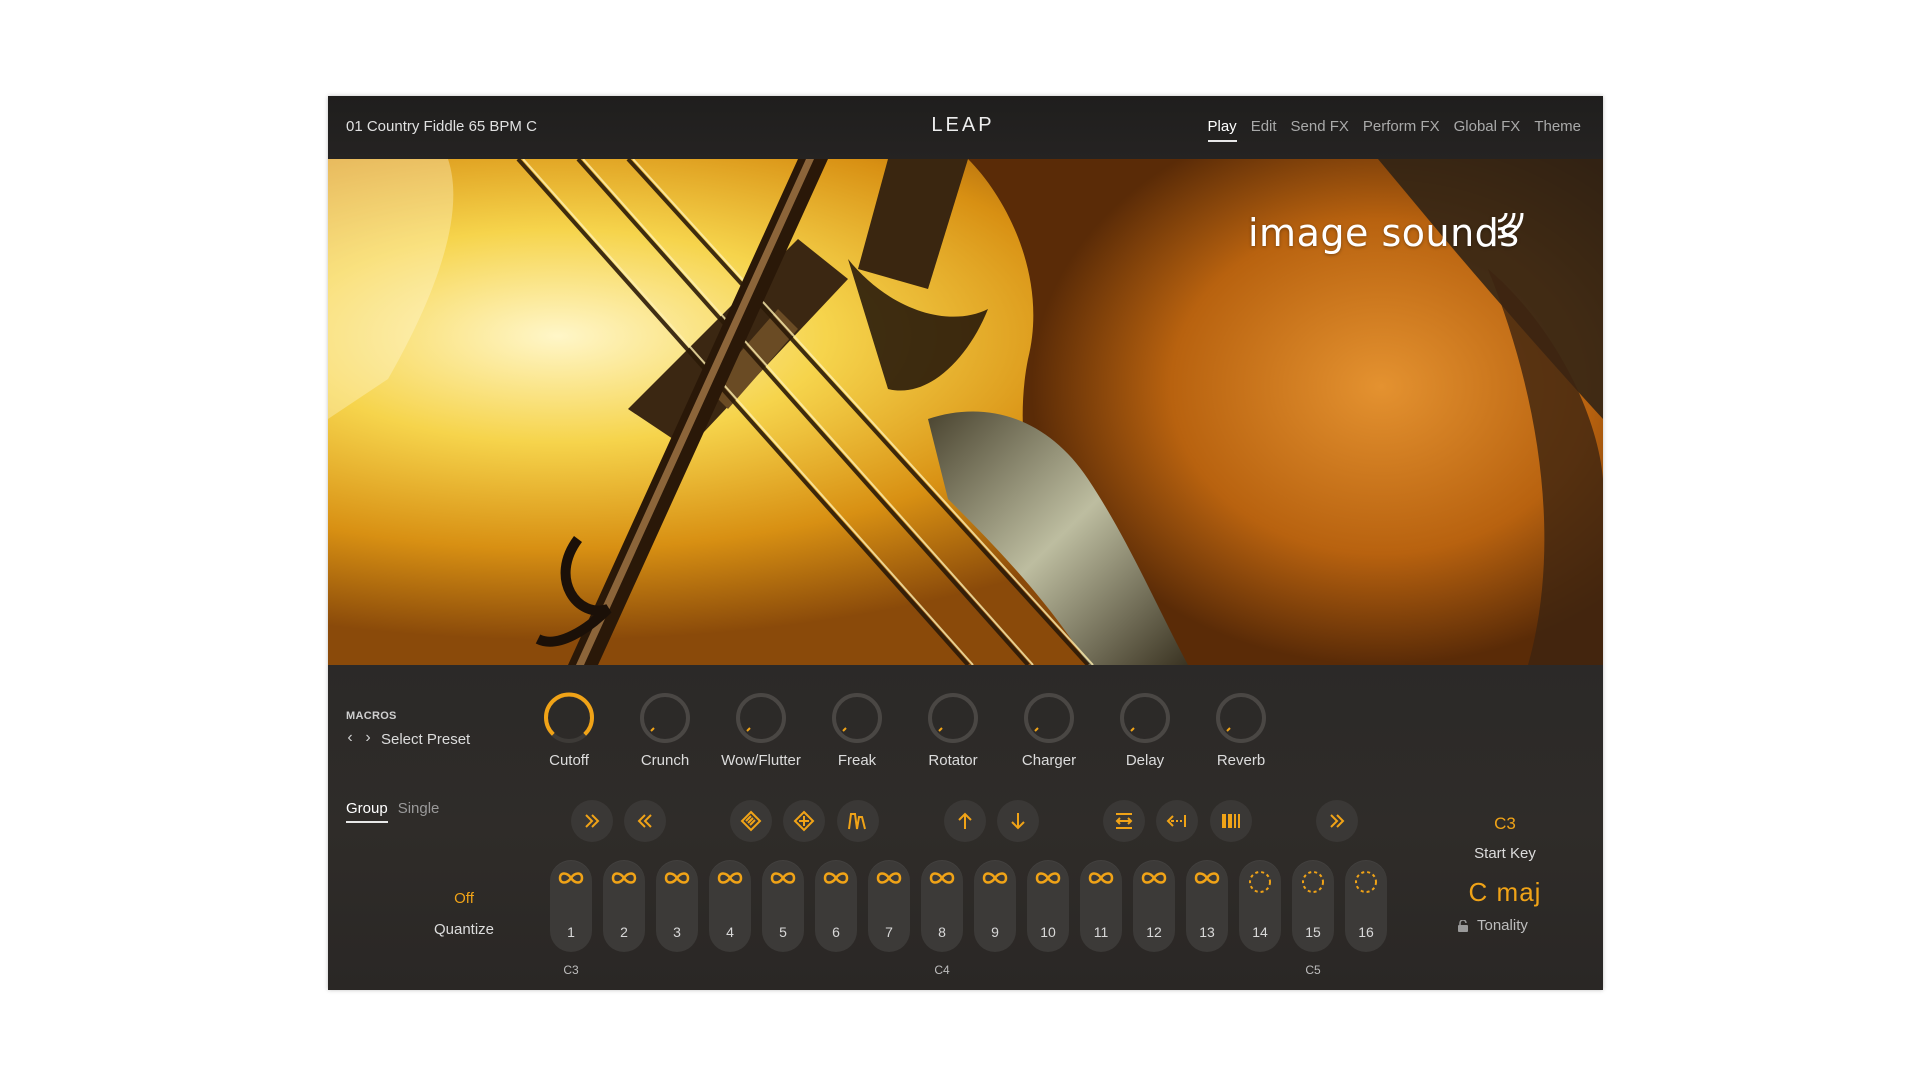 The width and height of the screenshot is (1920, 1080). Describe the element at coordinates (942, 932) in the screenshot. I see `pad-number: 8` at that location.